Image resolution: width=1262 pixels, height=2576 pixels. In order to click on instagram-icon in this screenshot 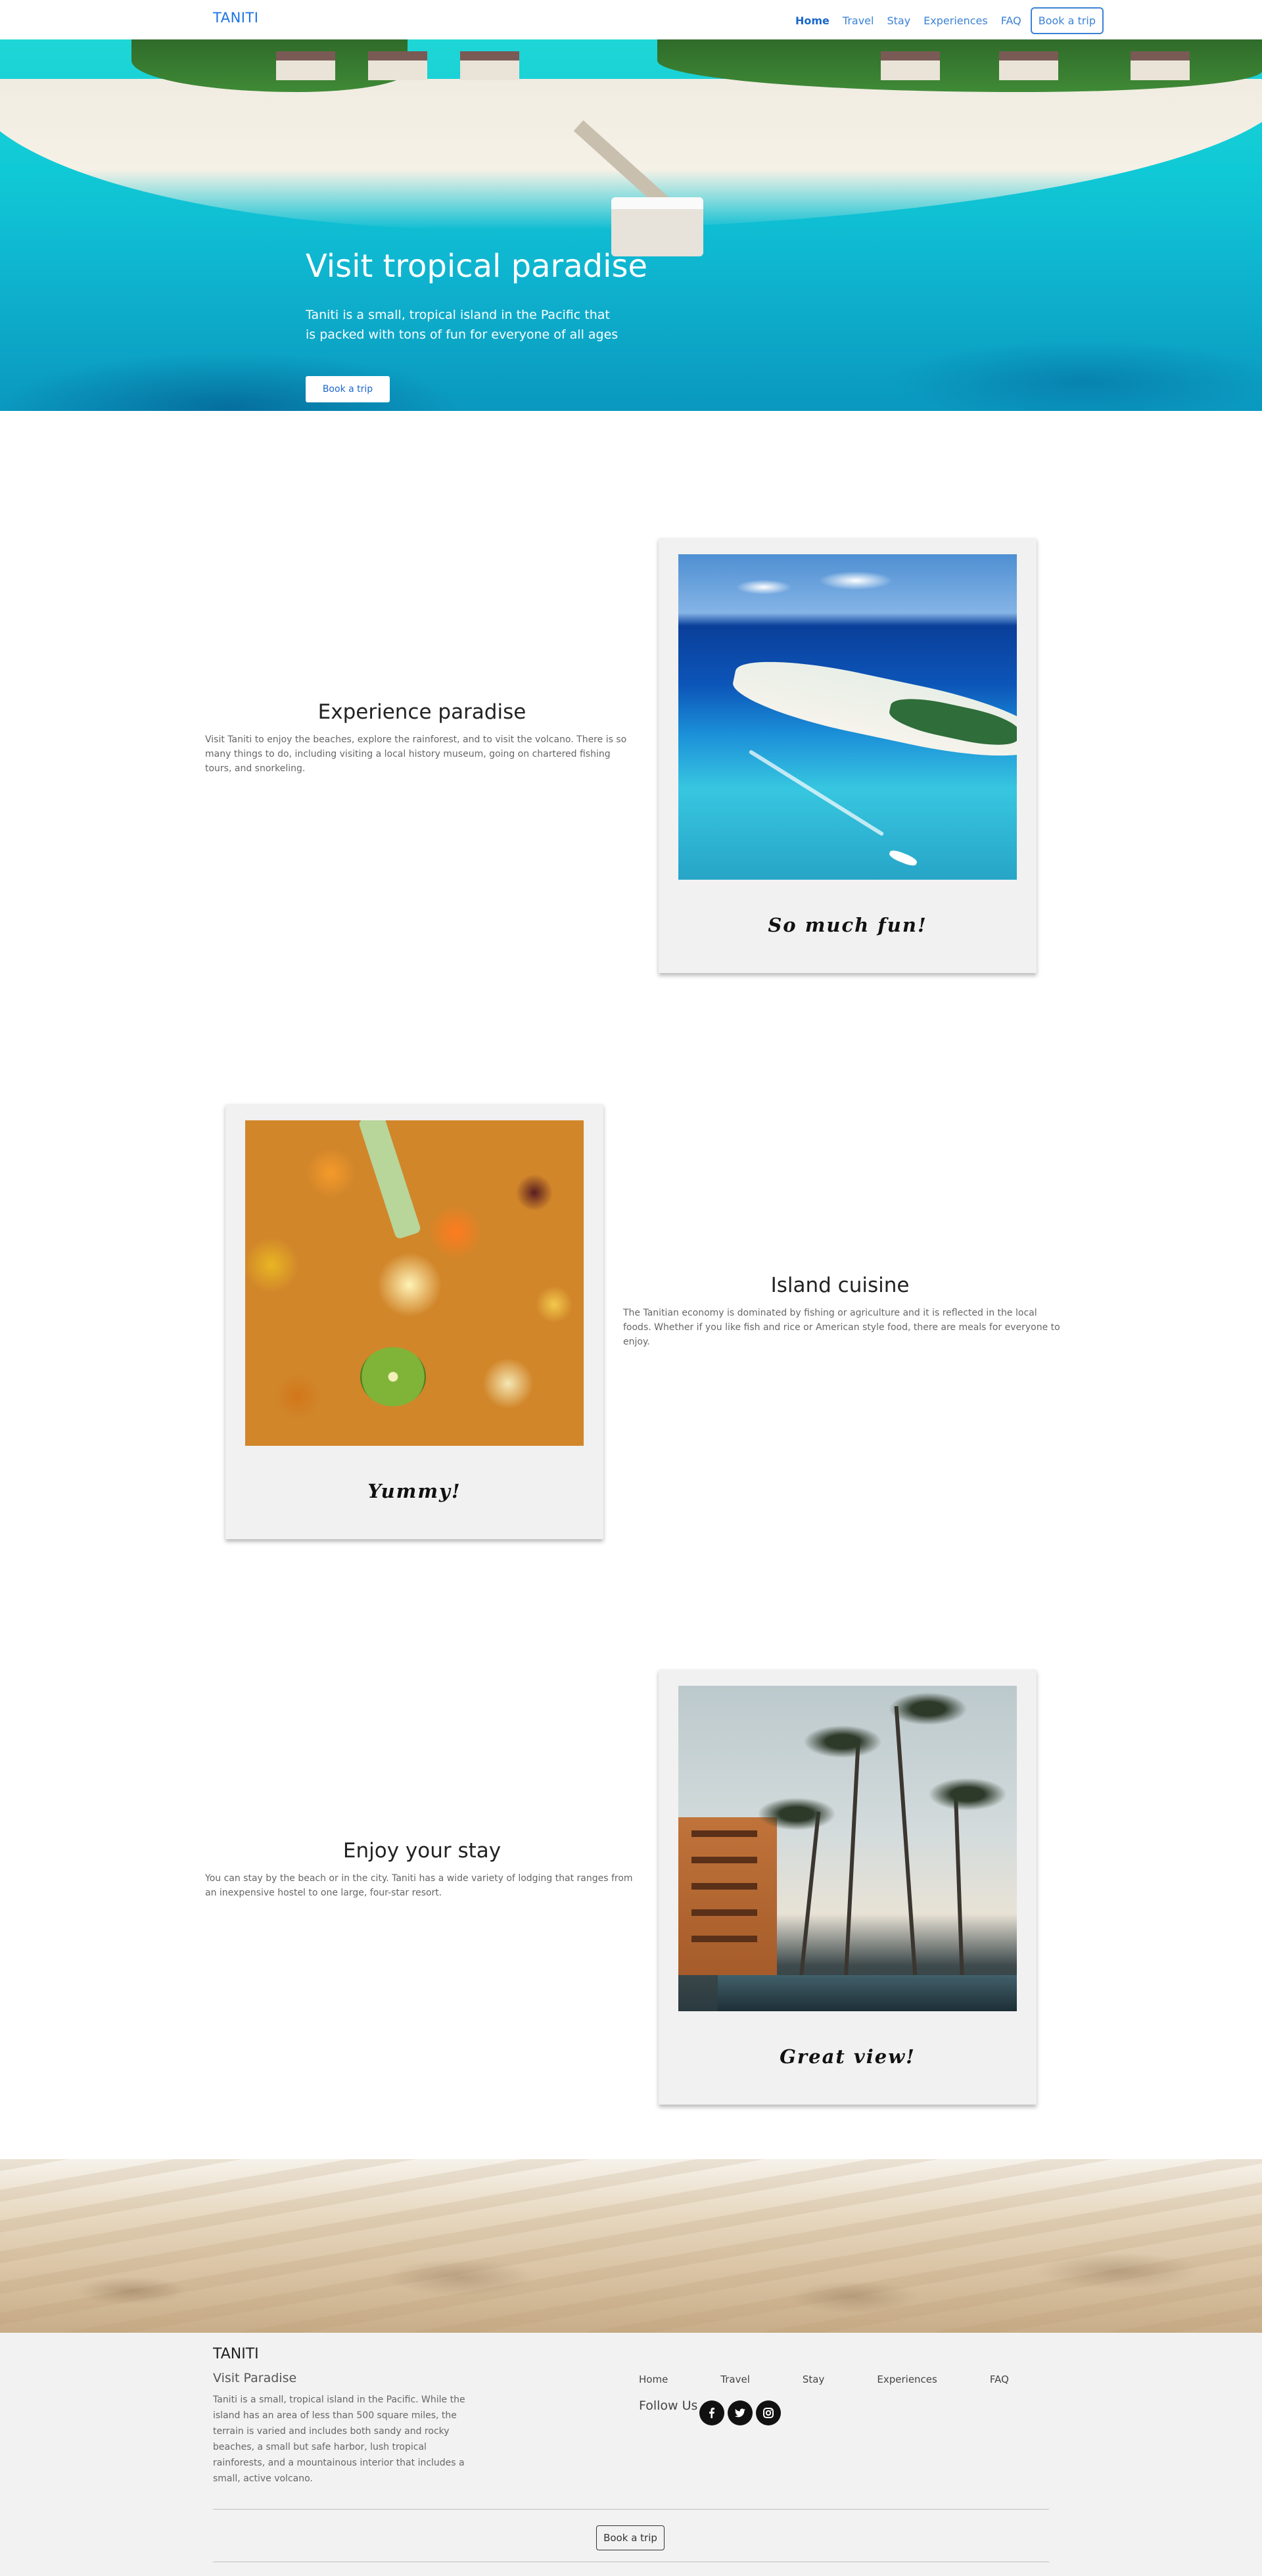, I will do `click(768, 2413)`.